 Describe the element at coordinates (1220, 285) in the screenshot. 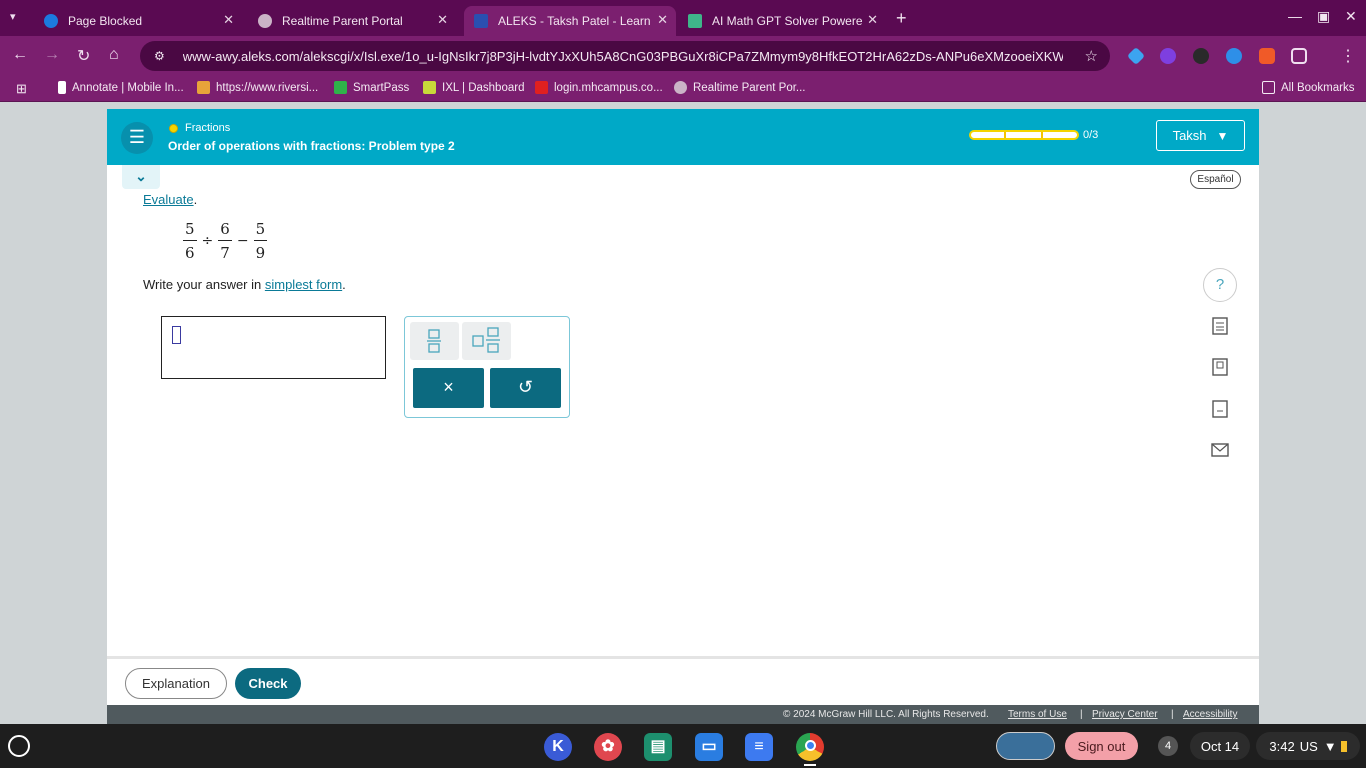

I see `help-icon: ?` at that location.